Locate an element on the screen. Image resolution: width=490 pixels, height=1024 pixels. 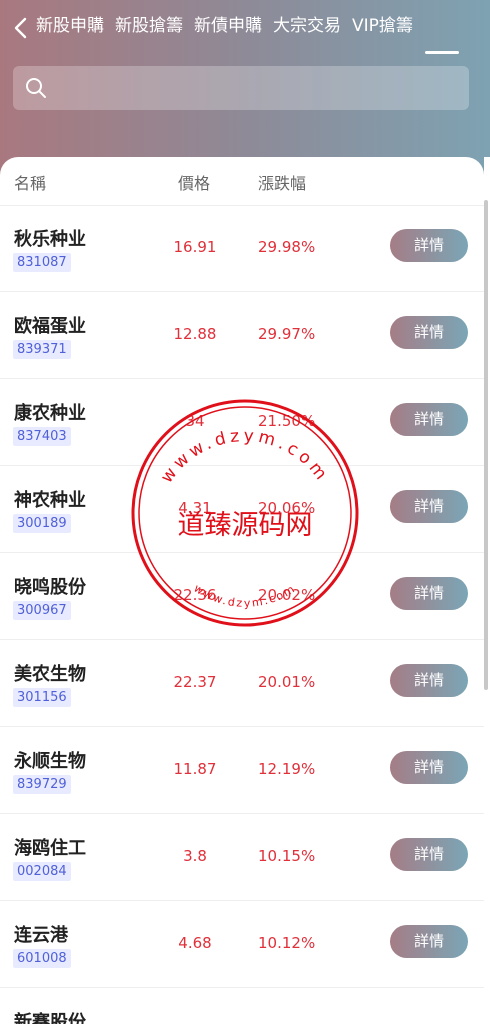
top-navigation: 新股申購 新股搶籌 新債申購 大宗交易 VIP搶籌 is located at coordinates (245, 30).